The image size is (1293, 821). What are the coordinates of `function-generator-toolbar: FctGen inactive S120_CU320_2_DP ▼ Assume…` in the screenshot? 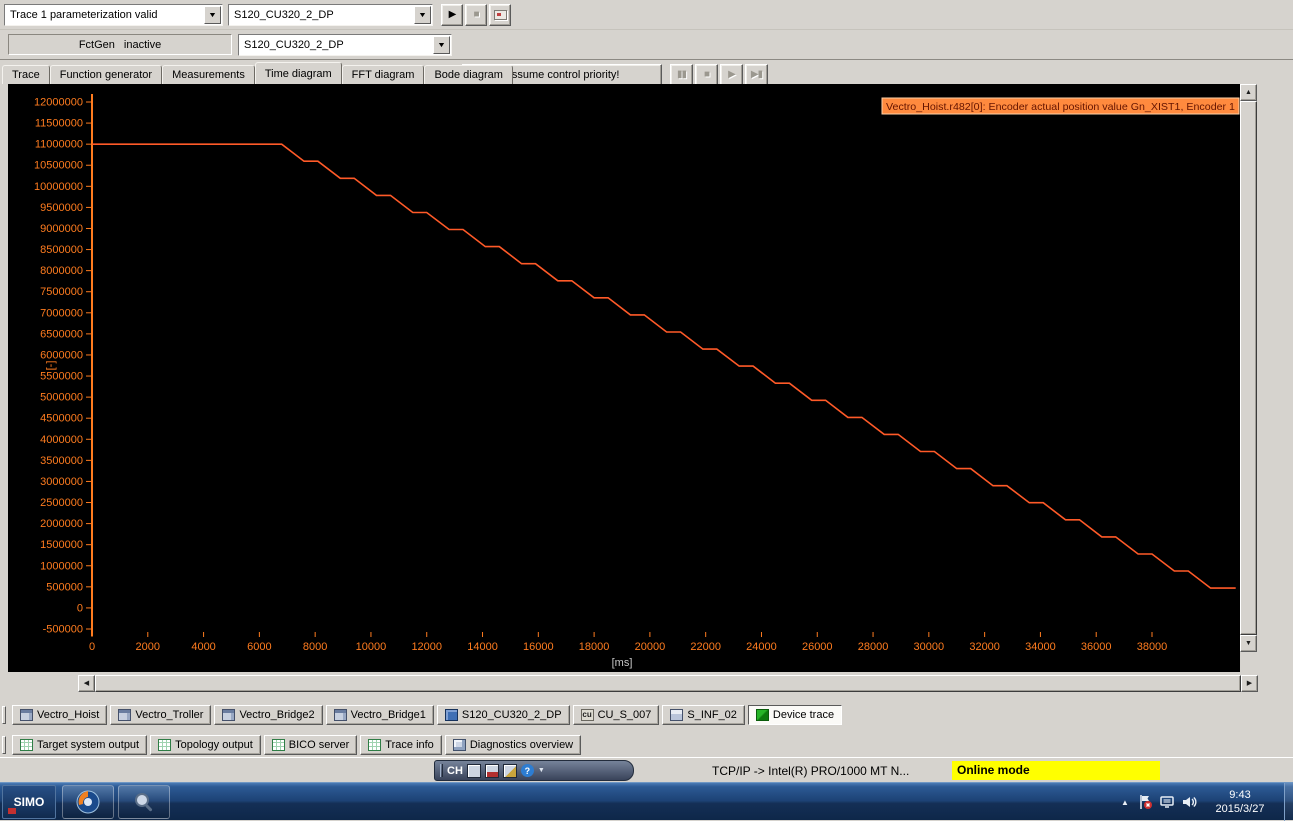 It's located at (646, 58).